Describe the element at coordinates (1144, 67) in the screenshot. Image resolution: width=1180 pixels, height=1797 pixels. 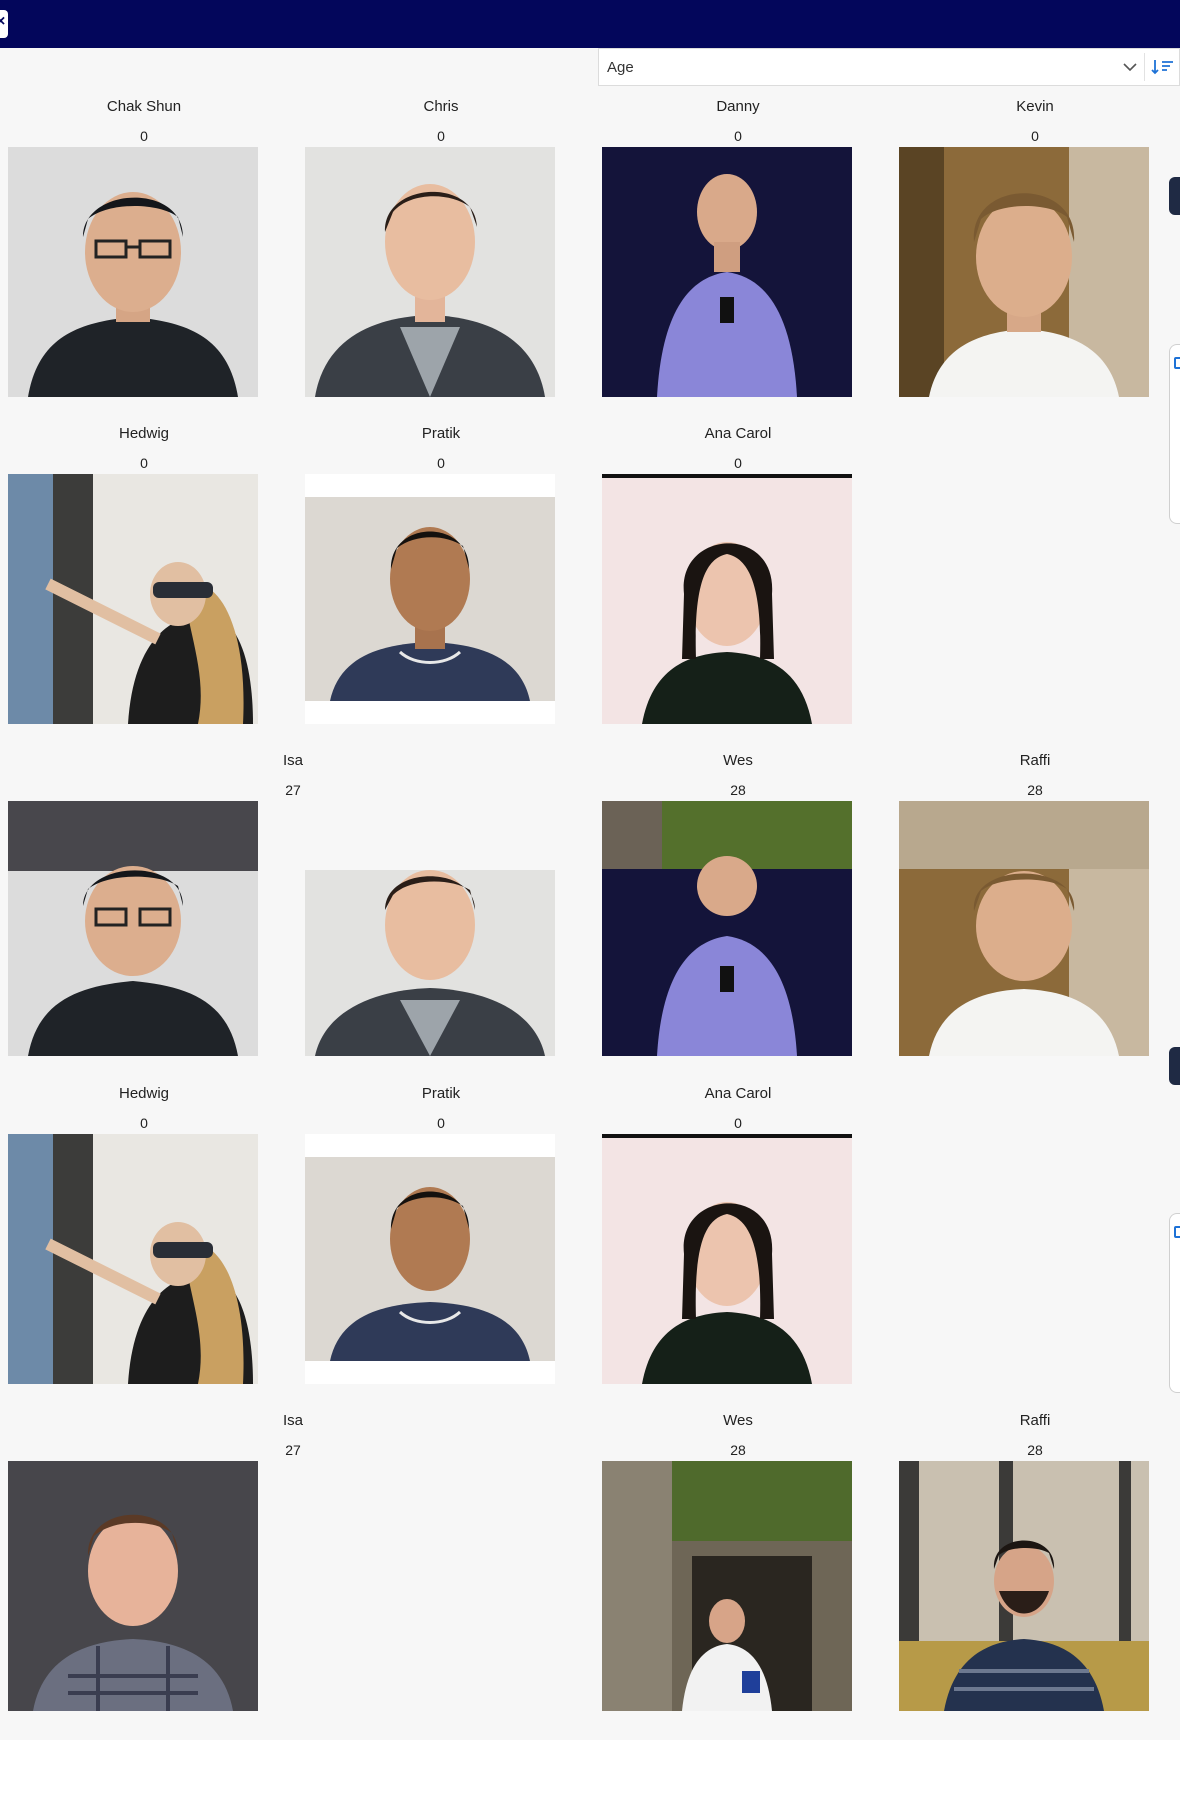
I see `sort-divider` at that location.